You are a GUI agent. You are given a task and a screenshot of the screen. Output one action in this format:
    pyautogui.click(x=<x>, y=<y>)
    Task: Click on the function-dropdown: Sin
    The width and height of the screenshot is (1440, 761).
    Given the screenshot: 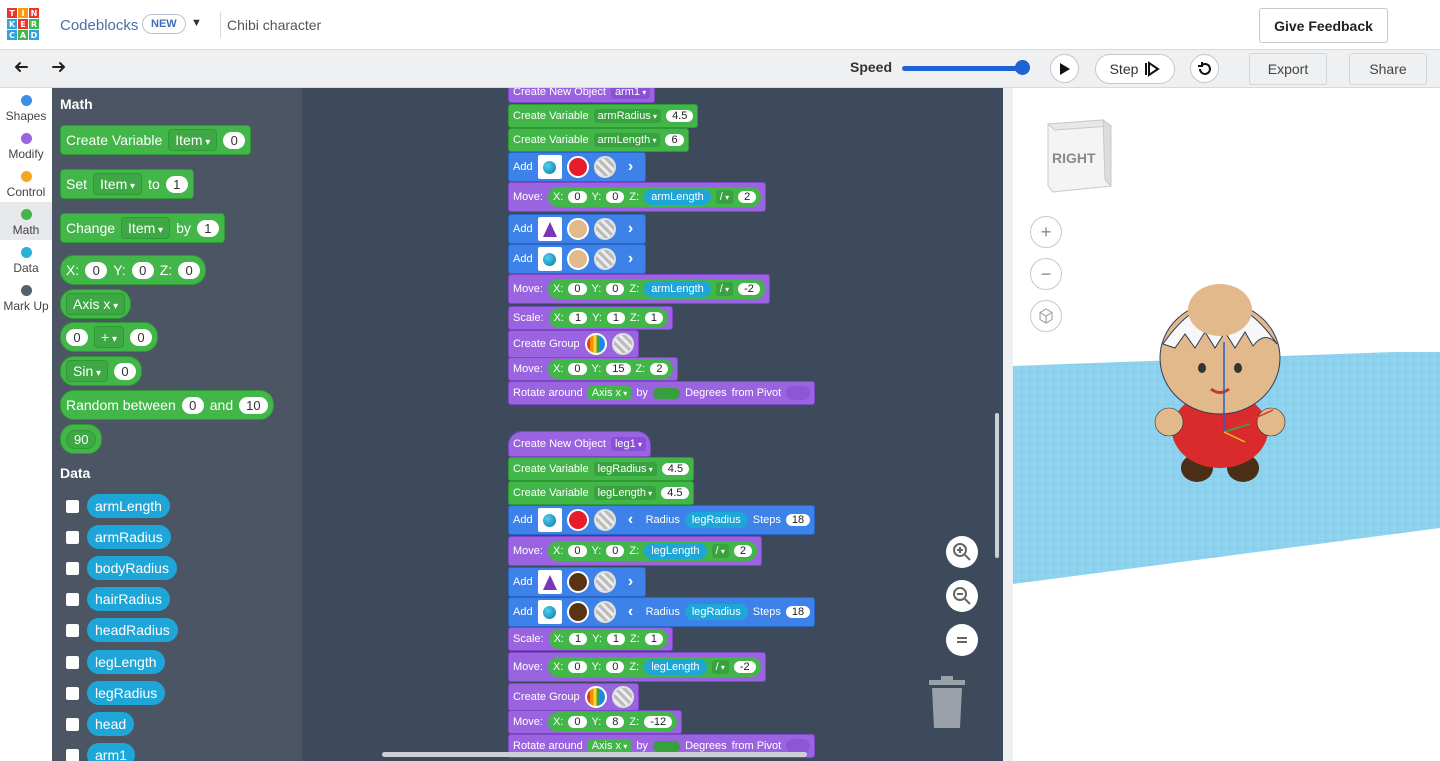 What is the action you would take?
    pyautogui.click(x=87, y=371)
    